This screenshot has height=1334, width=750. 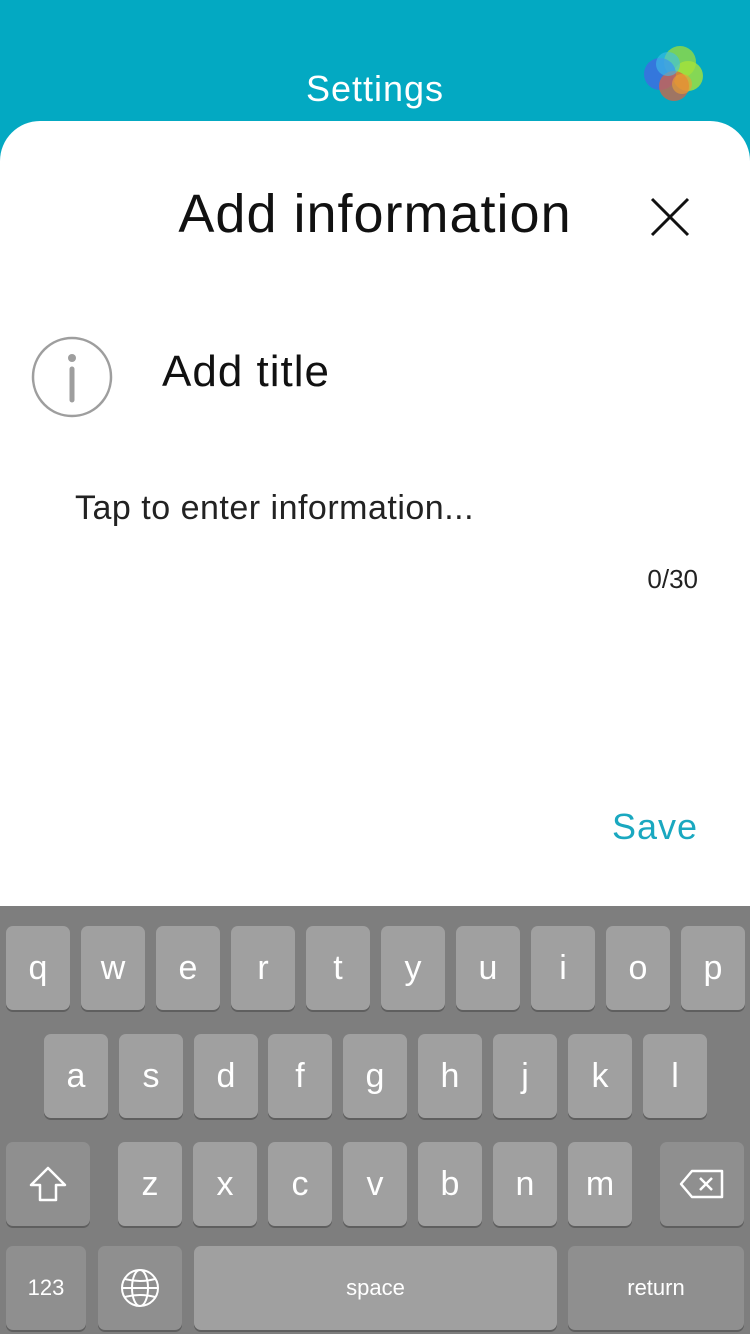 What do you see at coordinates (225, 1184) in the screenshot?
I see `key-x: x` at bounding box center [225, 1184].